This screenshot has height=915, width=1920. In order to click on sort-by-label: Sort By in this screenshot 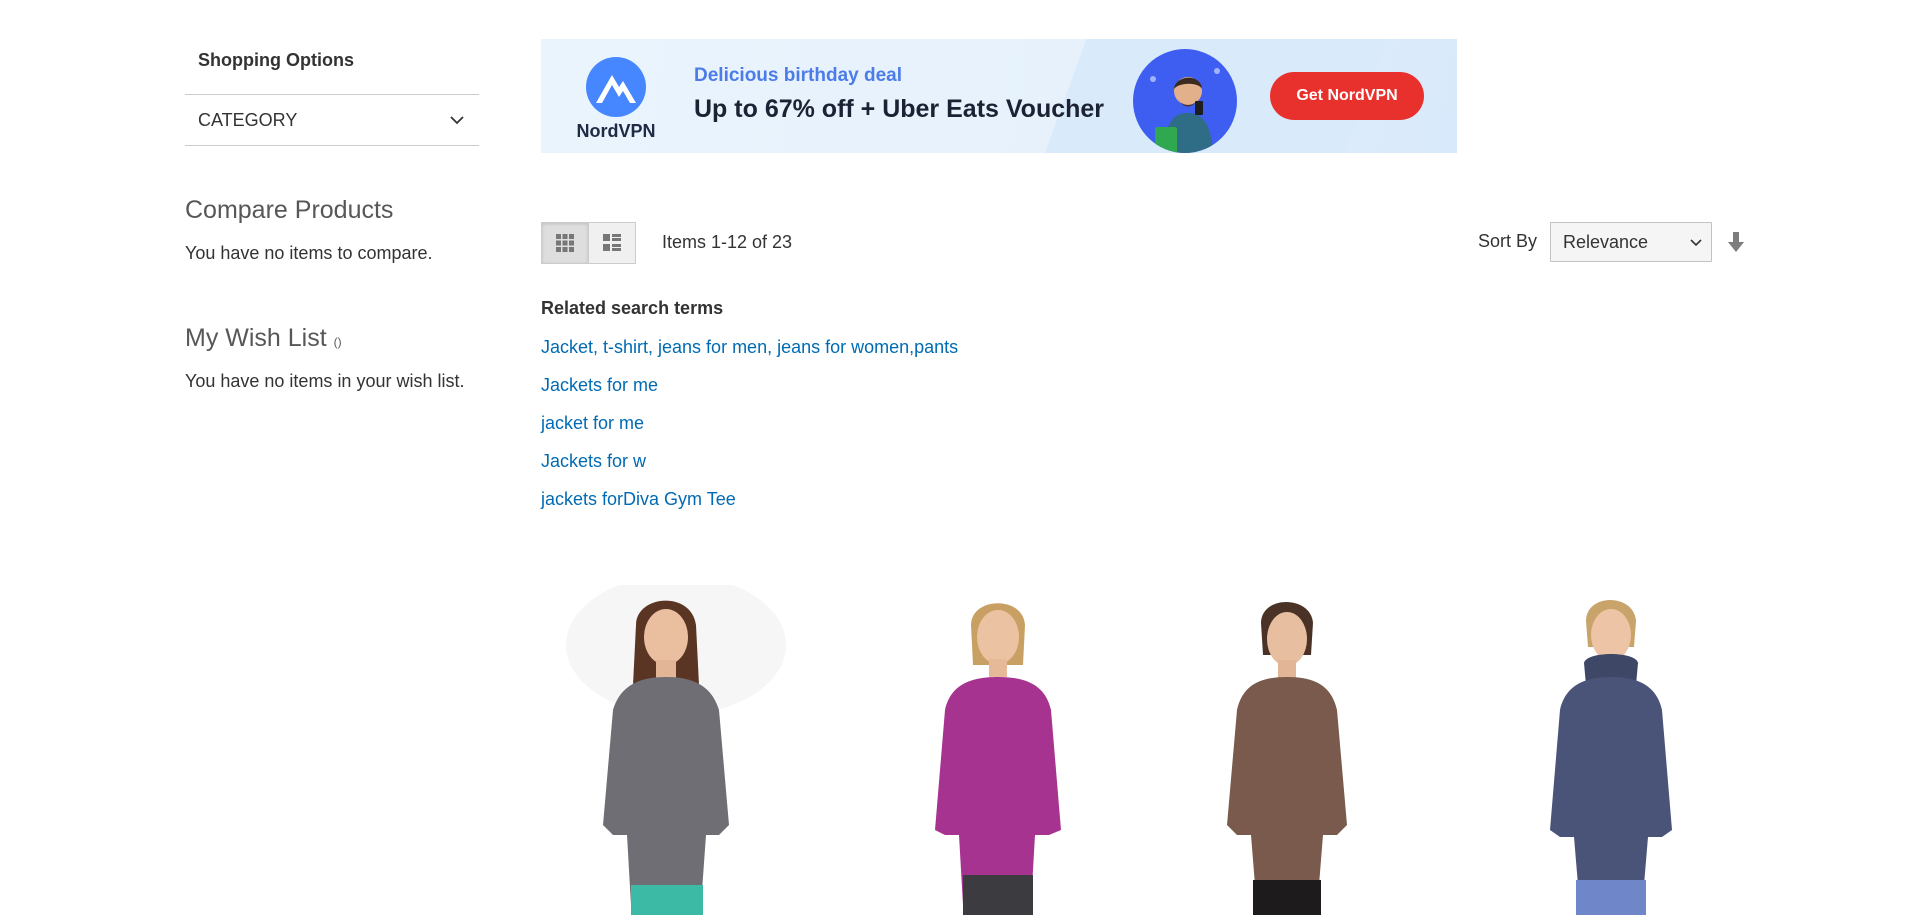, I will do `click(1508, 241)`.